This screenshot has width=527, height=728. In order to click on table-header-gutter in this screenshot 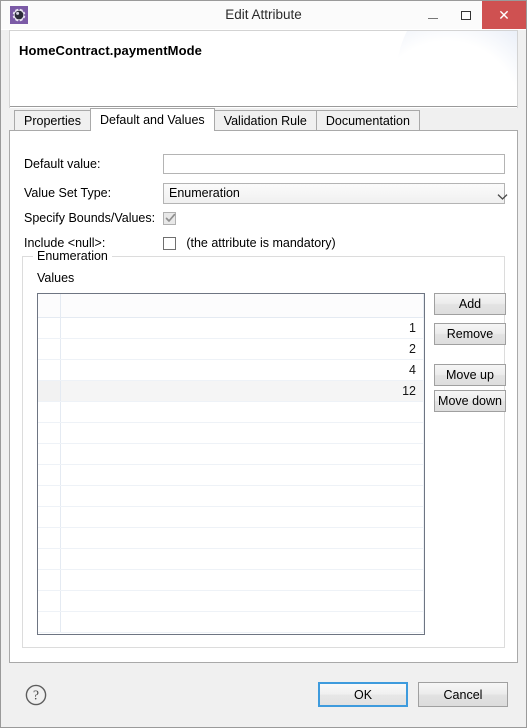, I will do `click(49, 306)`.